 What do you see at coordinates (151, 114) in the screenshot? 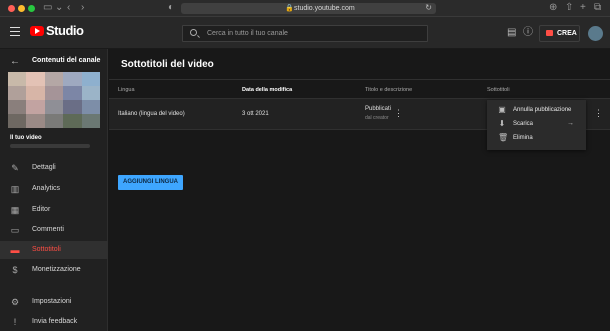
I see `row-language: Italiano (lingua del video)` at bounding box center [151, 114].